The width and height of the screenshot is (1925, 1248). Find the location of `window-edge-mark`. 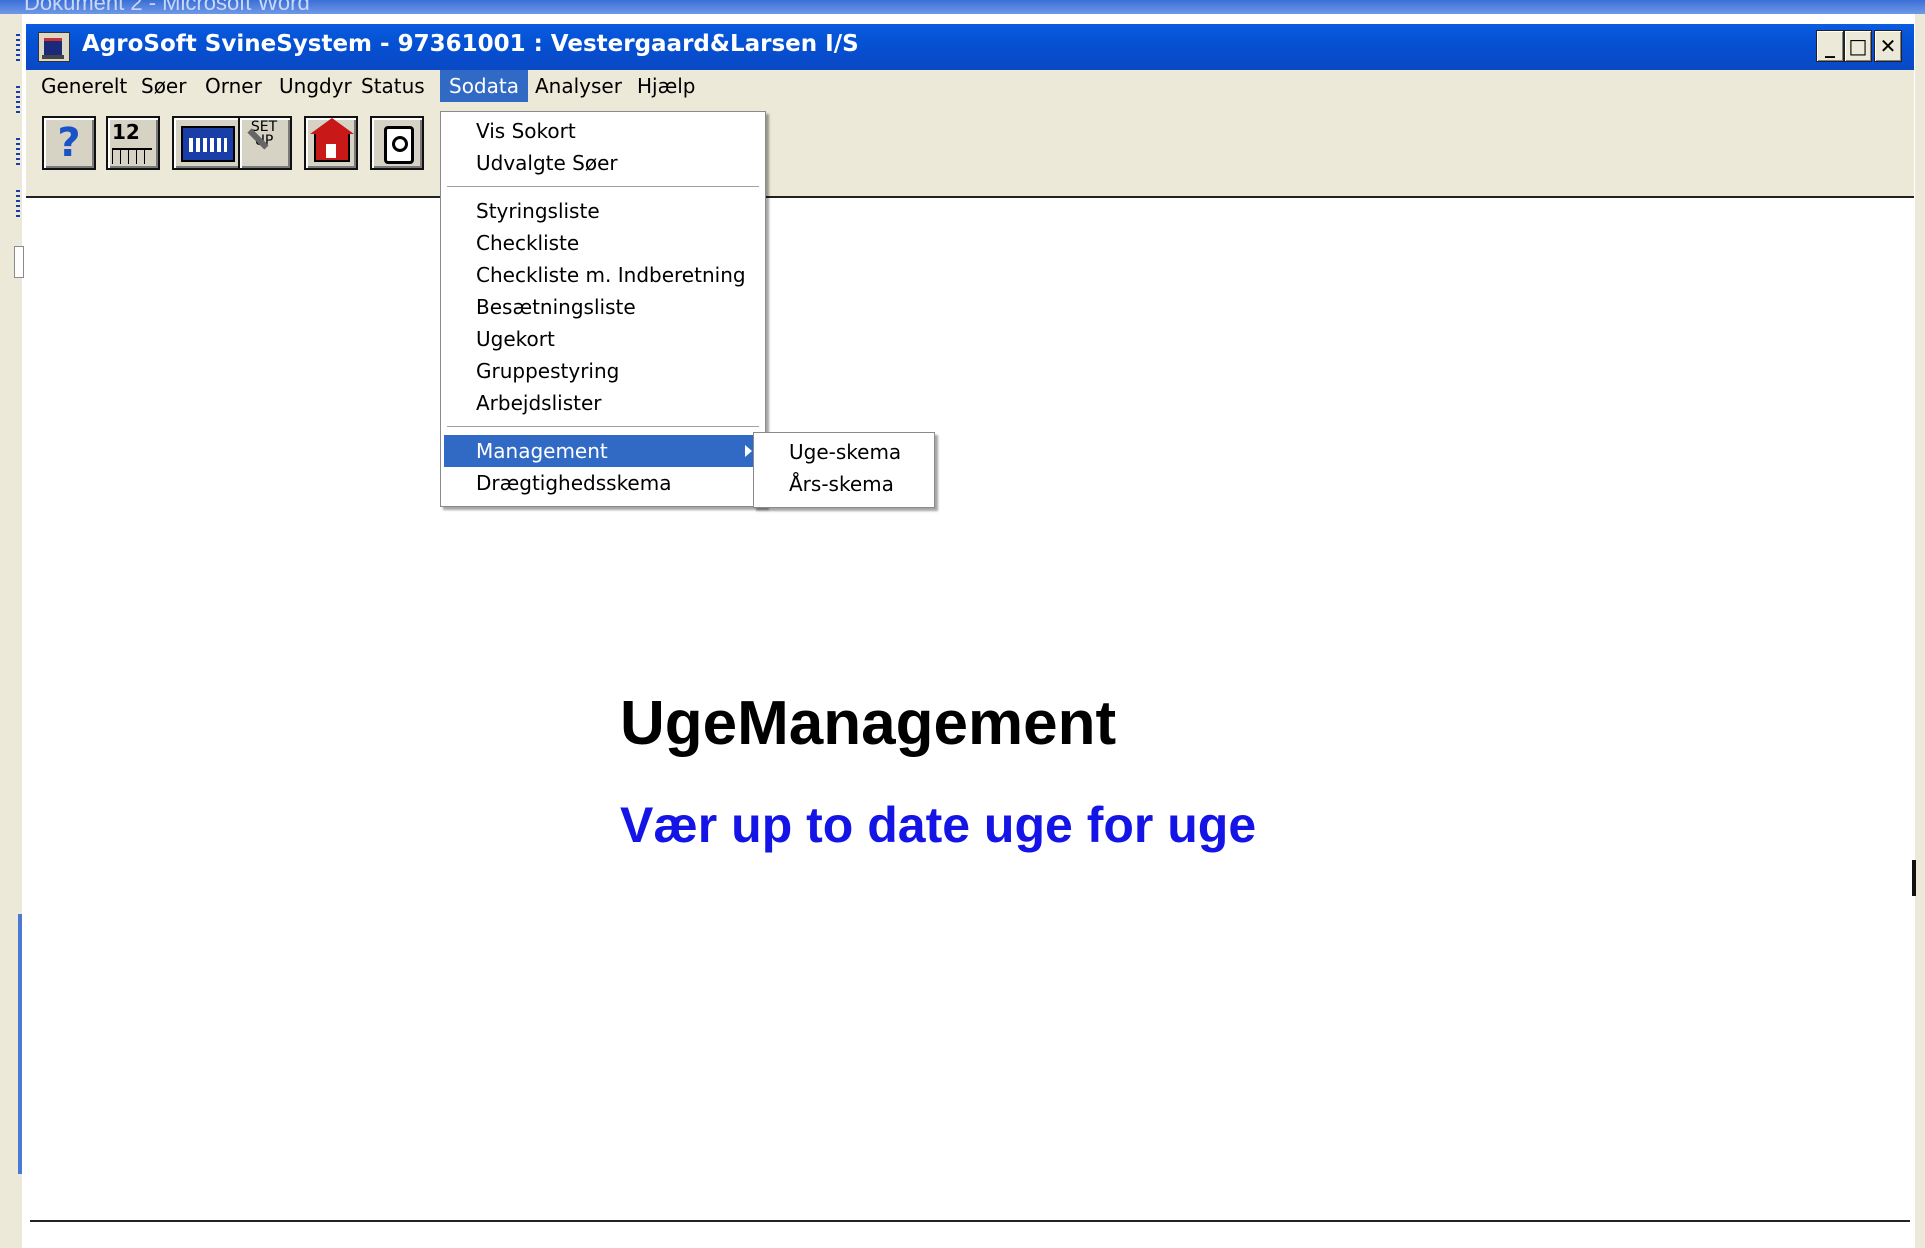

window-edge-mark is located at coordinates (1914, 878).